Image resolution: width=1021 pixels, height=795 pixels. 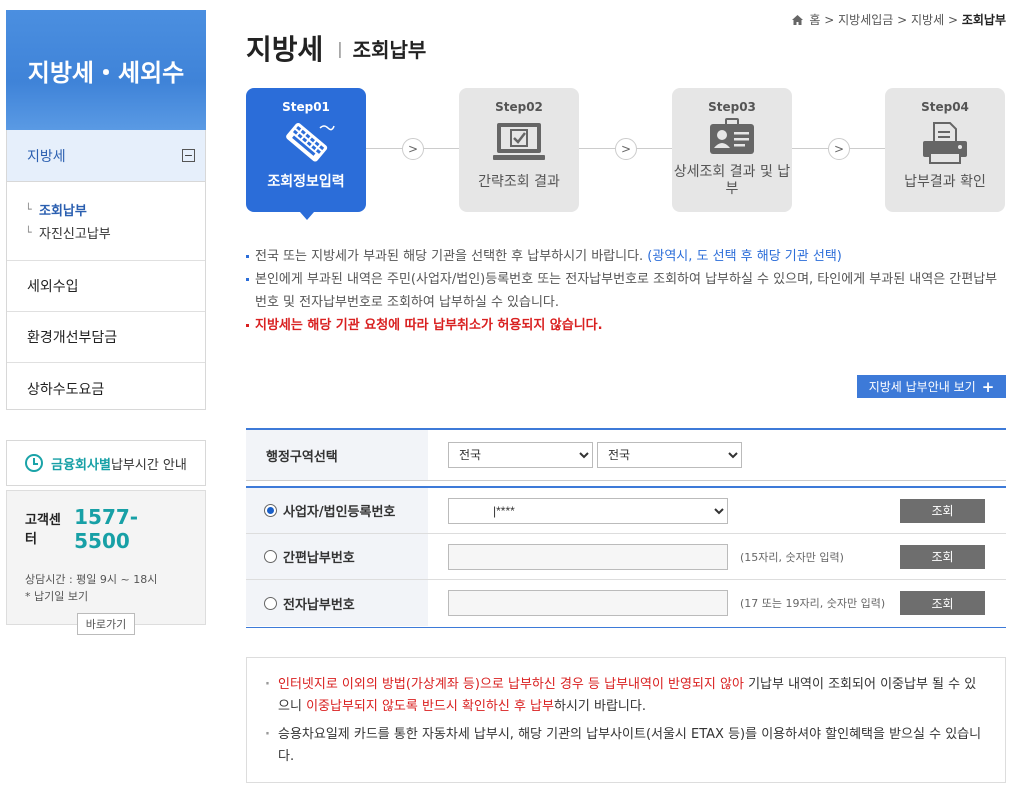 I want to click on page-title-main: 지방세, so click(x=285, y=49).